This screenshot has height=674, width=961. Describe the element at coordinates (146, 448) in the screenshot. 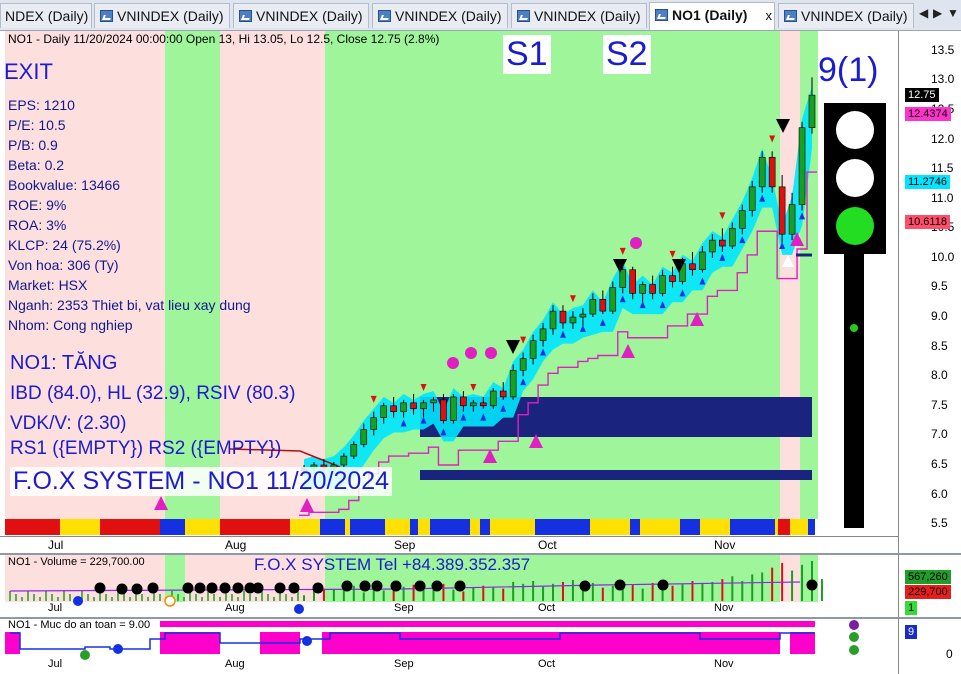

I see `rs-line: RS1 ({EMPTY}) RS2 ({EMPTY})` at that location.